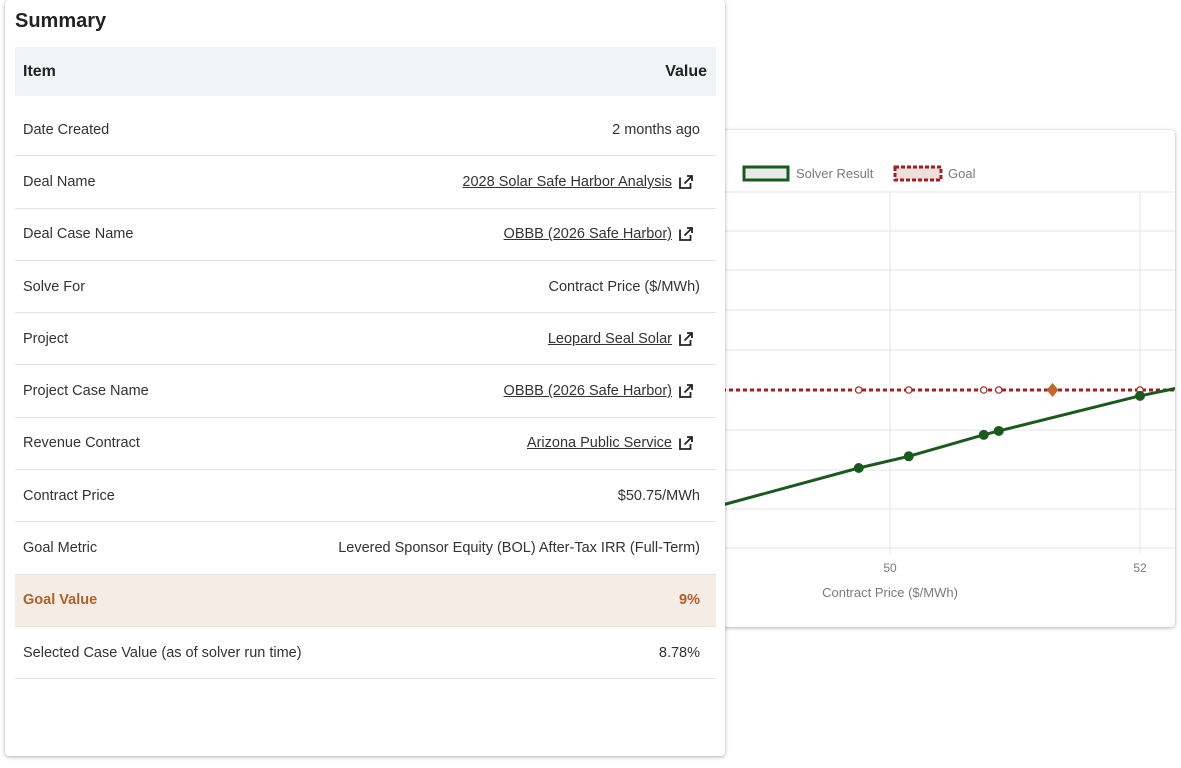 The image size is (1181, 768). Describe the element at coordinates (962, 173) in the screenshot. I see `legend-label-goal: Goal` at that location.